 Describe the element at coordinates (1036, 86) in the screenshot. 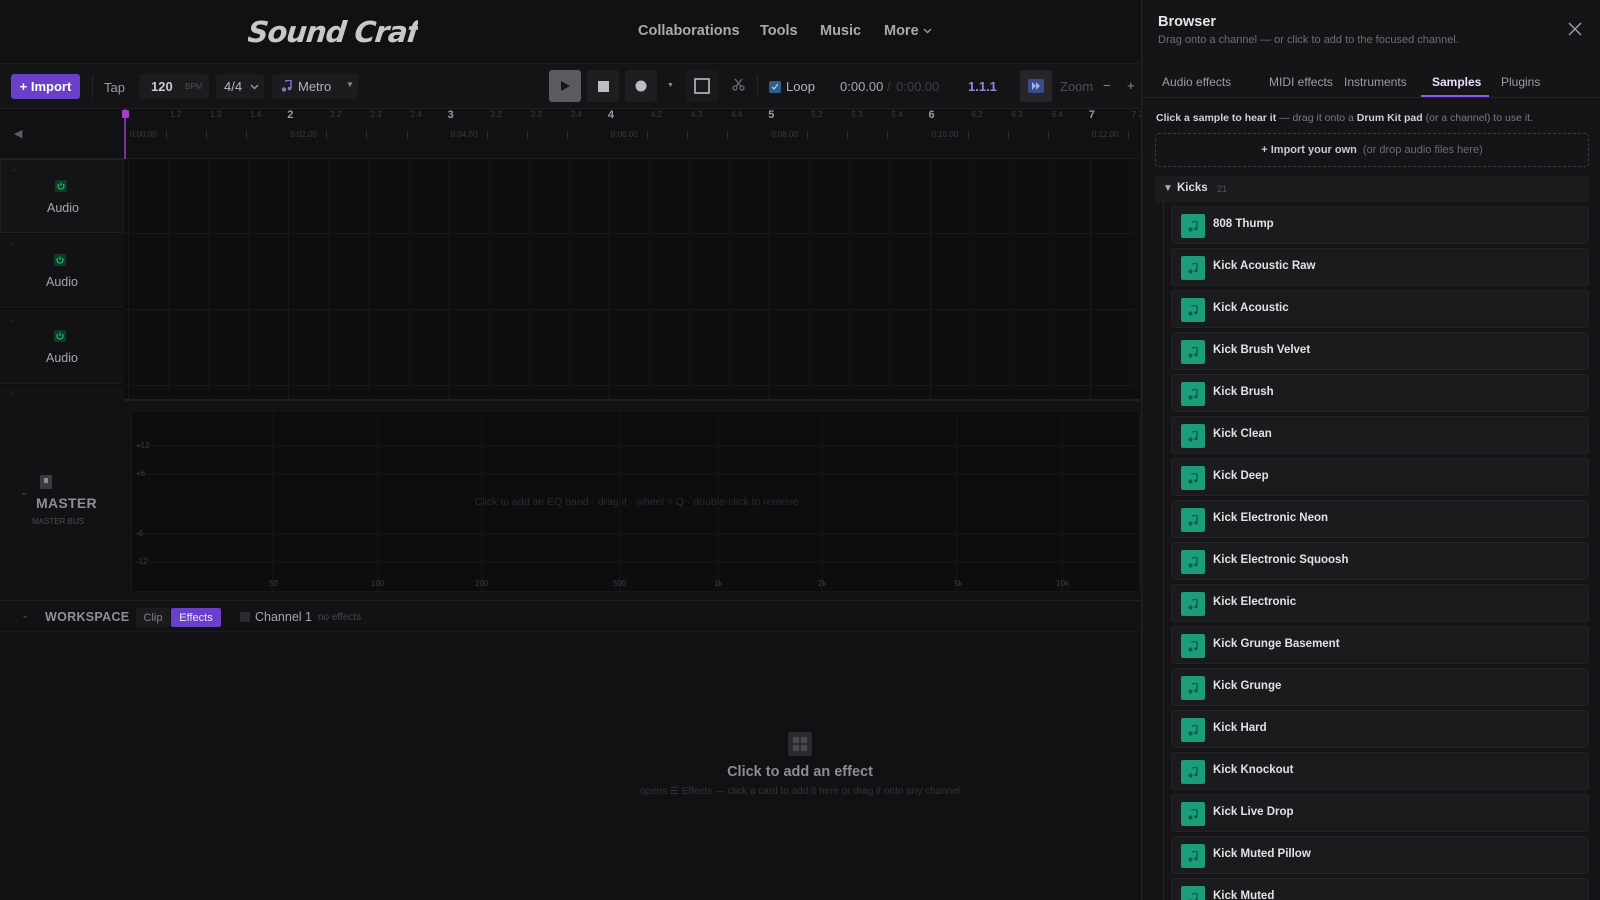

I see `follow-playhead-button` at that location.